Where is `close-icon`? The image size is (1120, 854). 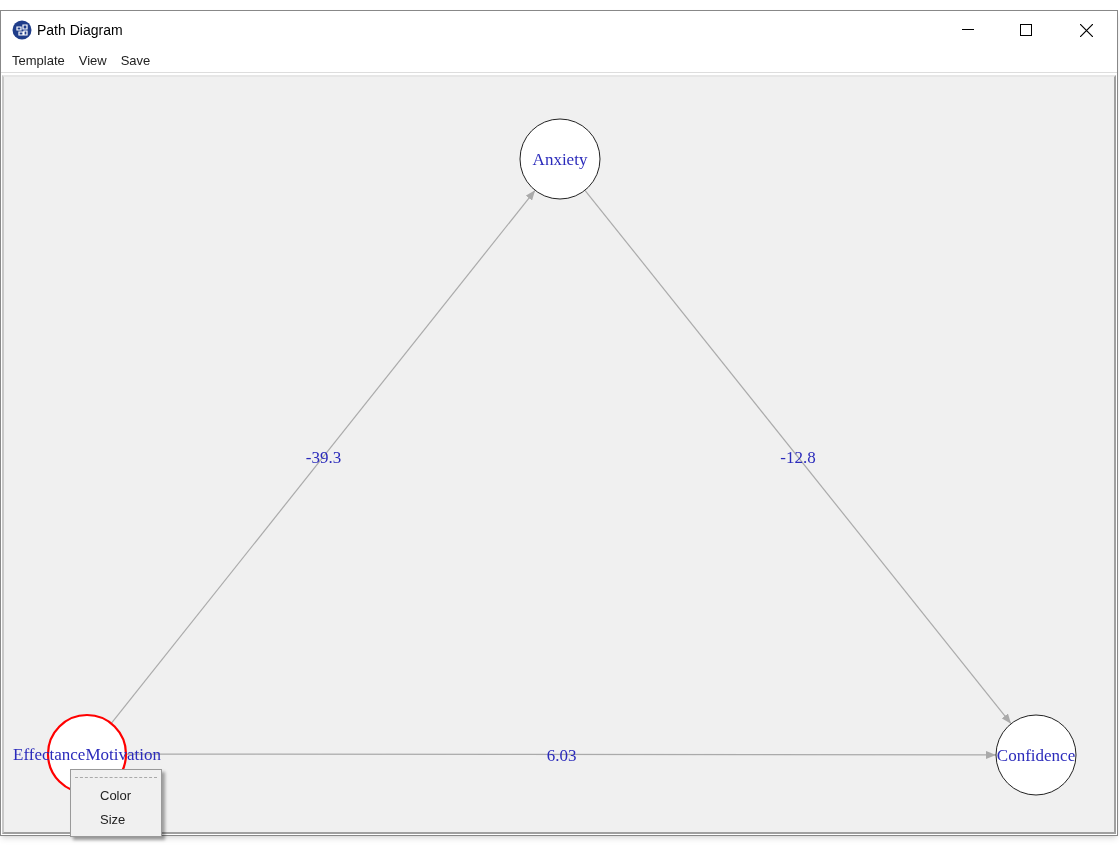 close-icon is located at coordinates (1086, 30).